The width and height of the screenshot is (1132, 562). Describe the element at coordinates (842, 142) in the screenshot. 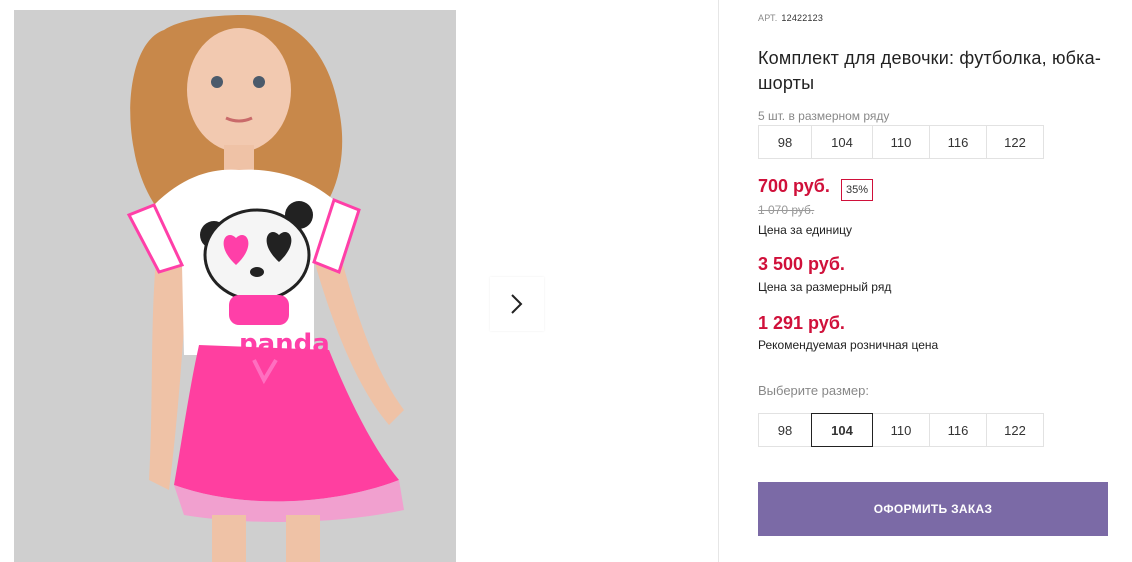

I see `row-size-cell: 104` at that location.